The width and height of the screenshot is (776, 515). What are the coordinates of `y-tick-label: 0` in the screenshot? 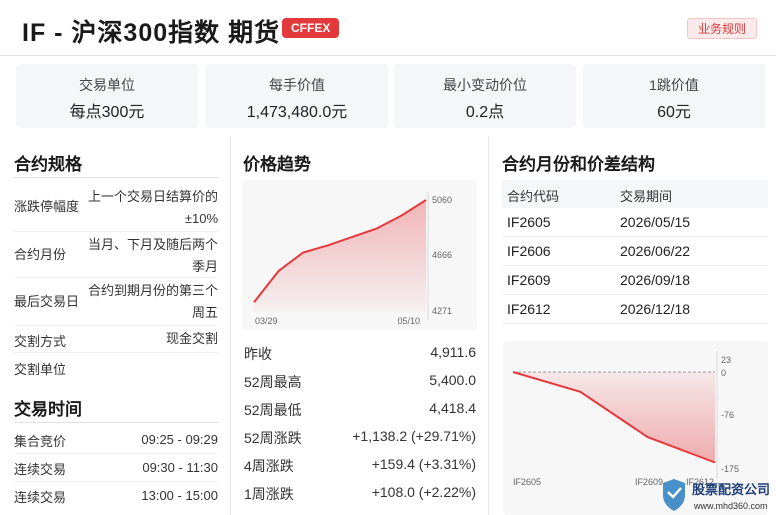 It's located at (723, 373).